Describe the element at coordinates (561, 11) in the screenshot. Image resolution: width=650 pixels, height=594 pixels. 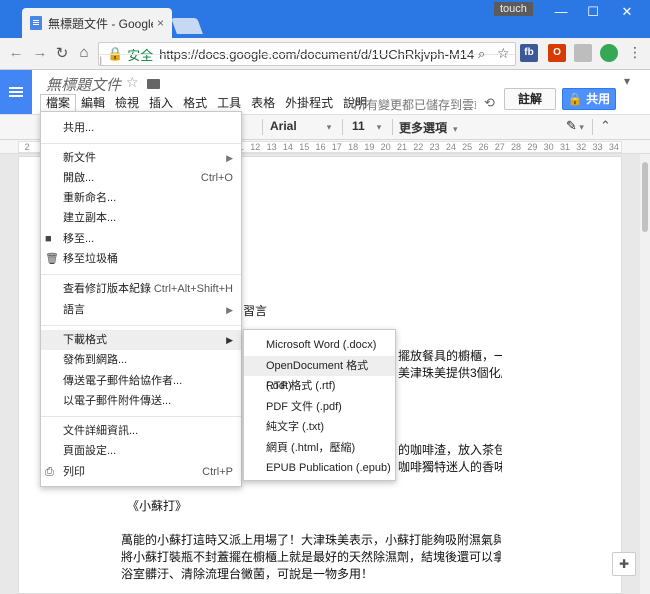
I see `minimize-icon: —` at that location.